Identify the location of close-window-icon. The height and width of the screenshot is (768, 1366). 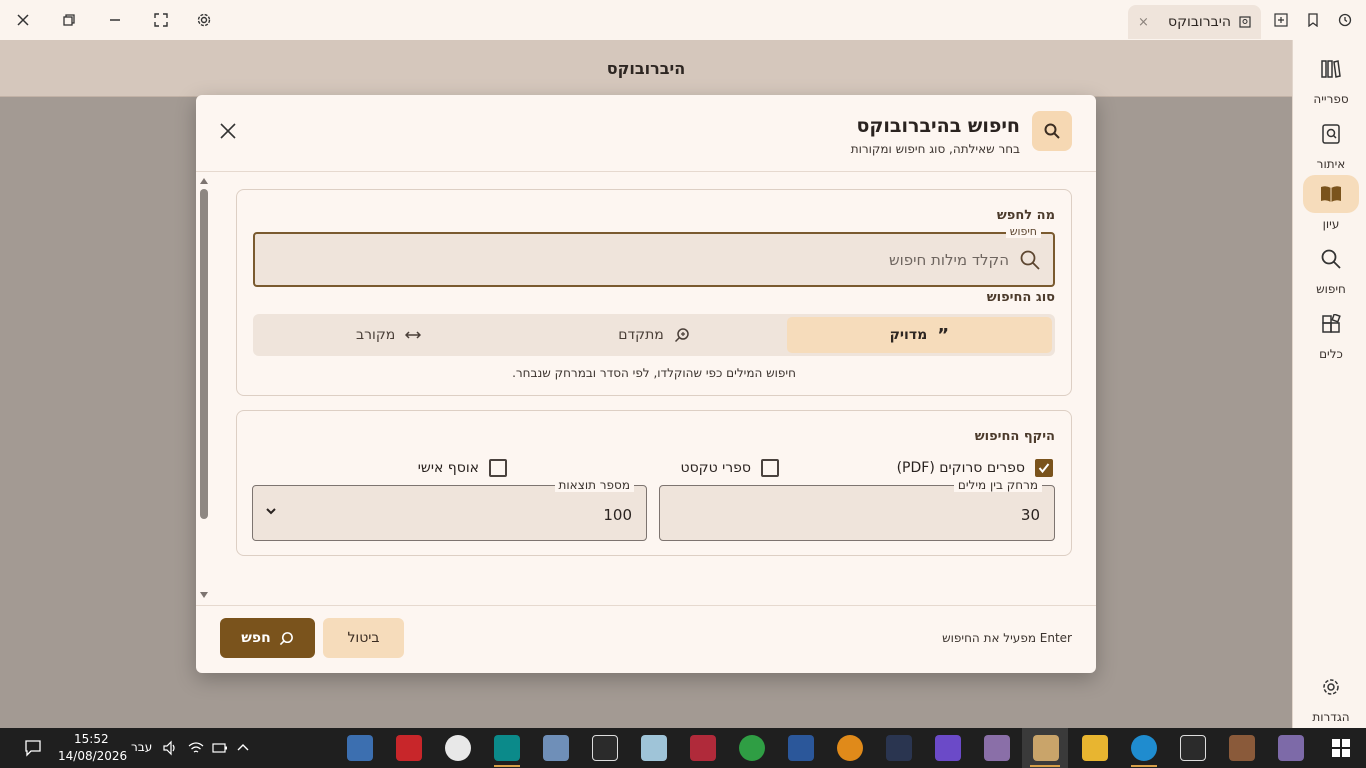
(23, 20).